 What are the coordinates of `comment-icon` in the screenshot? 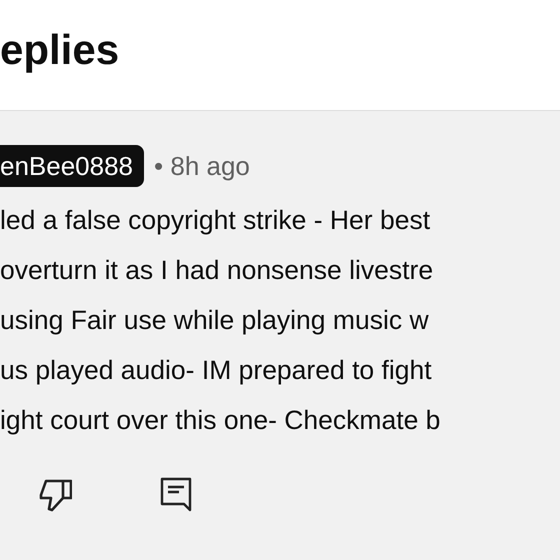 It's located at (176, 495).